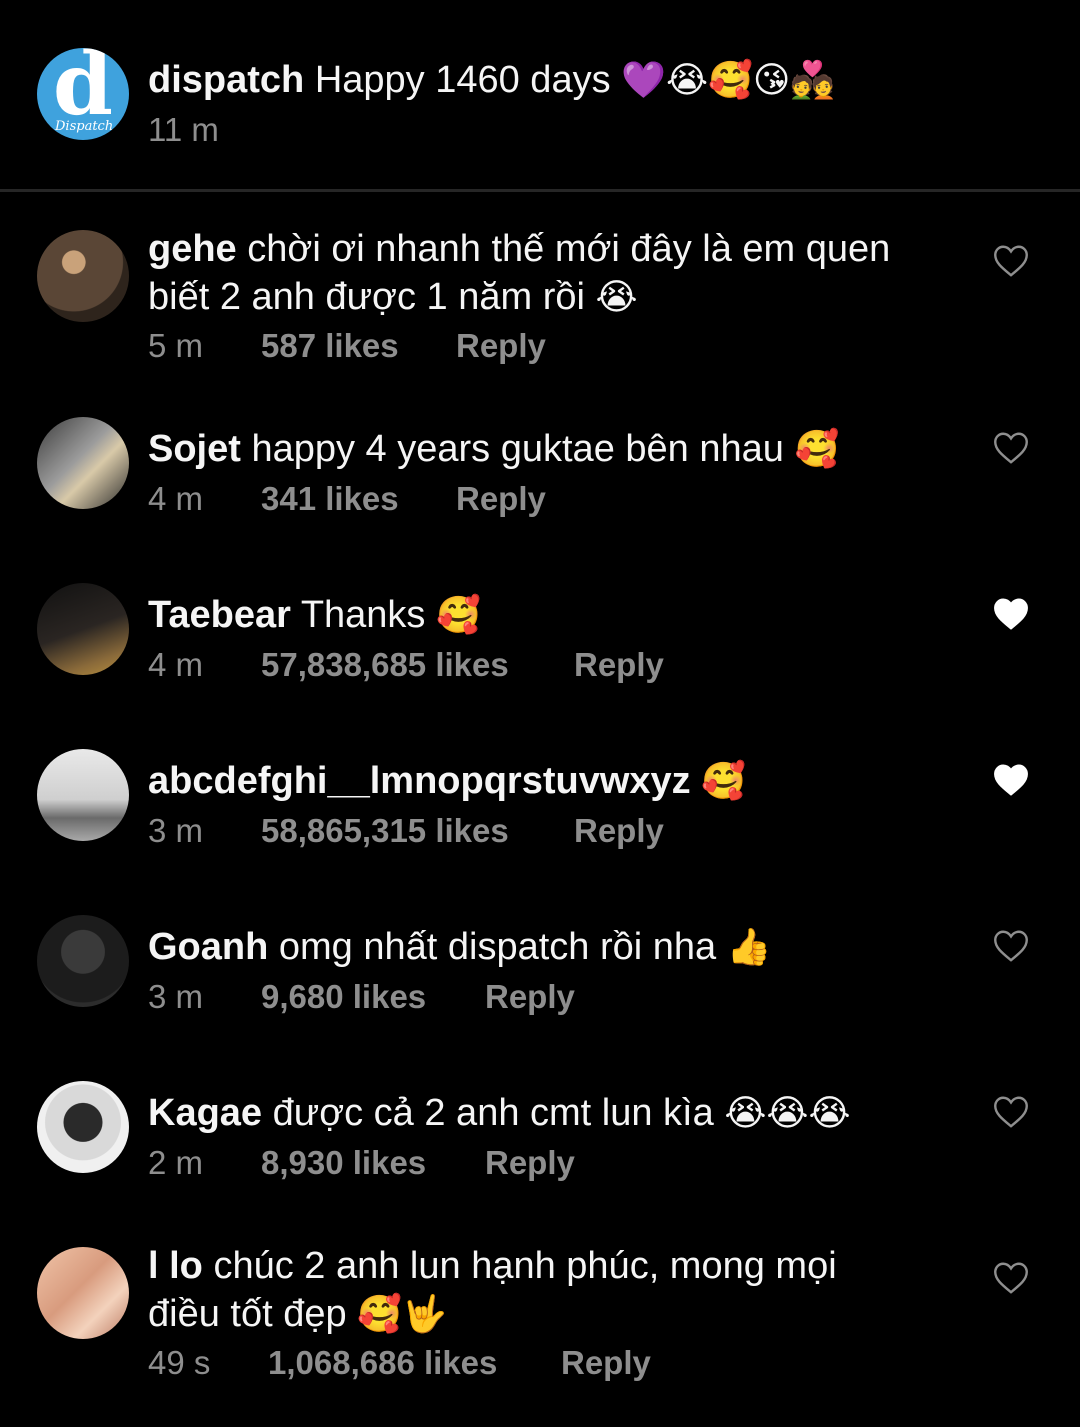 The height and width of the screenshot is (1427, 1080). I want to click on comment-text-line1: Thanks, so click(363, 615).